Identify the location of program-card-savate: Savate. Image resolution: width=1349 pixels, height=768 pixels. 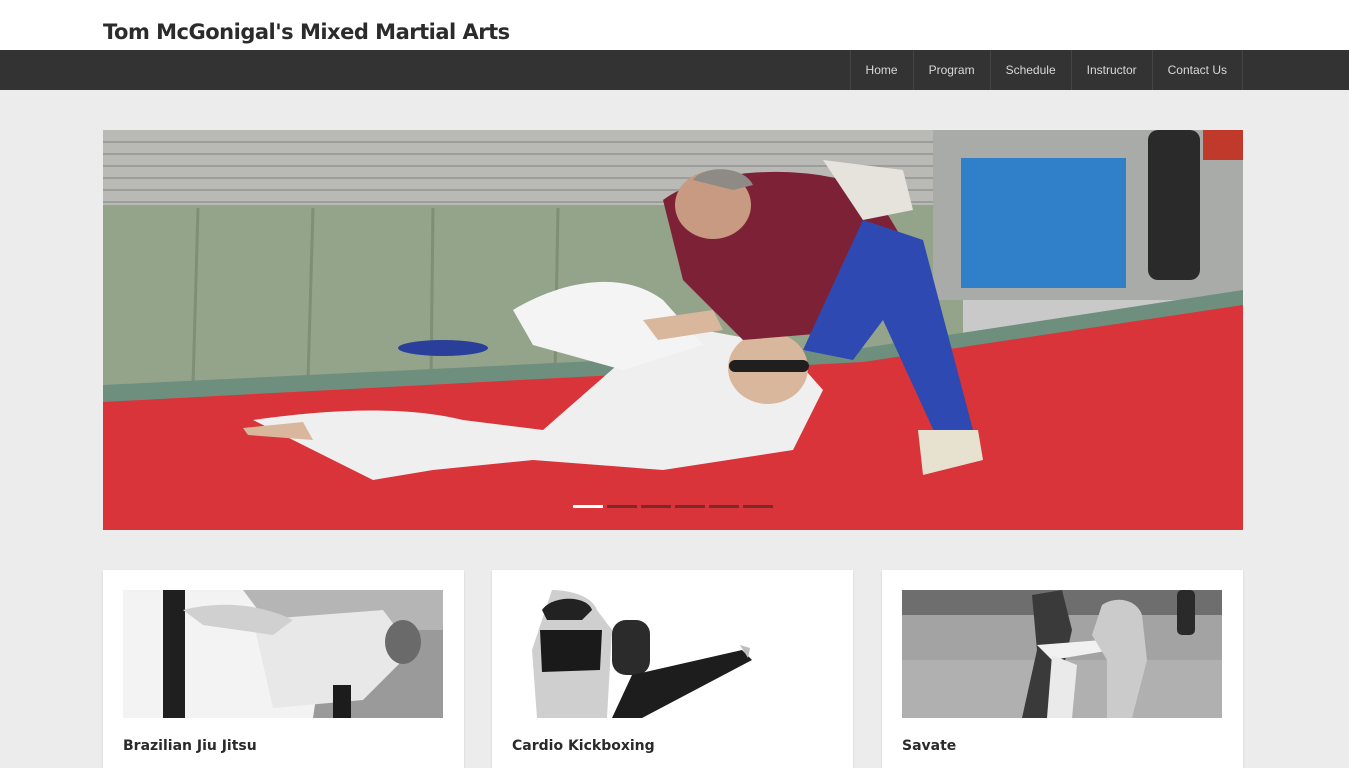
(1062, 669).